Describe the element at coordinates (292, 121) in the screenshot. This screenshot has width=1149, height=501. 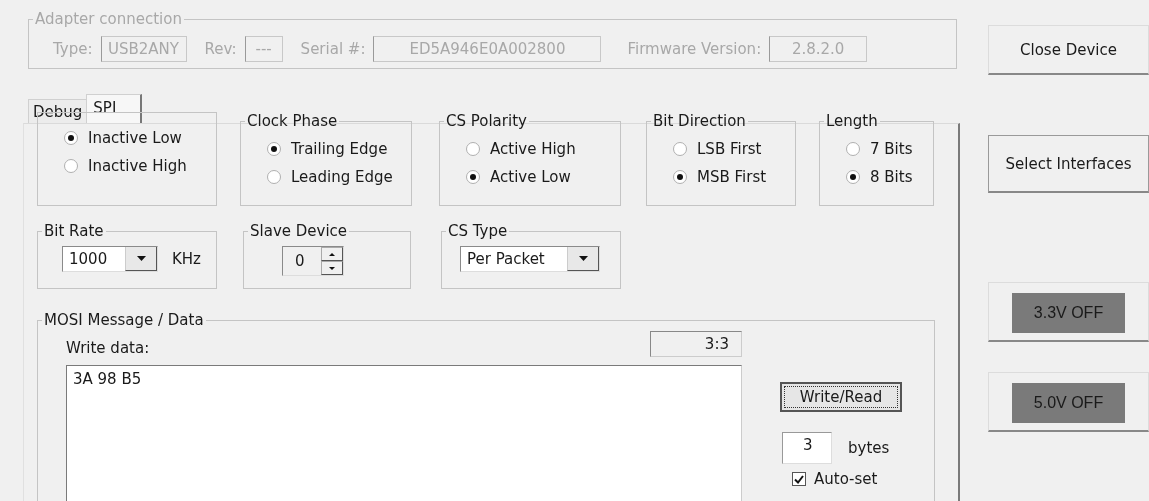
I see `group-title: Clock Phase` at that location.